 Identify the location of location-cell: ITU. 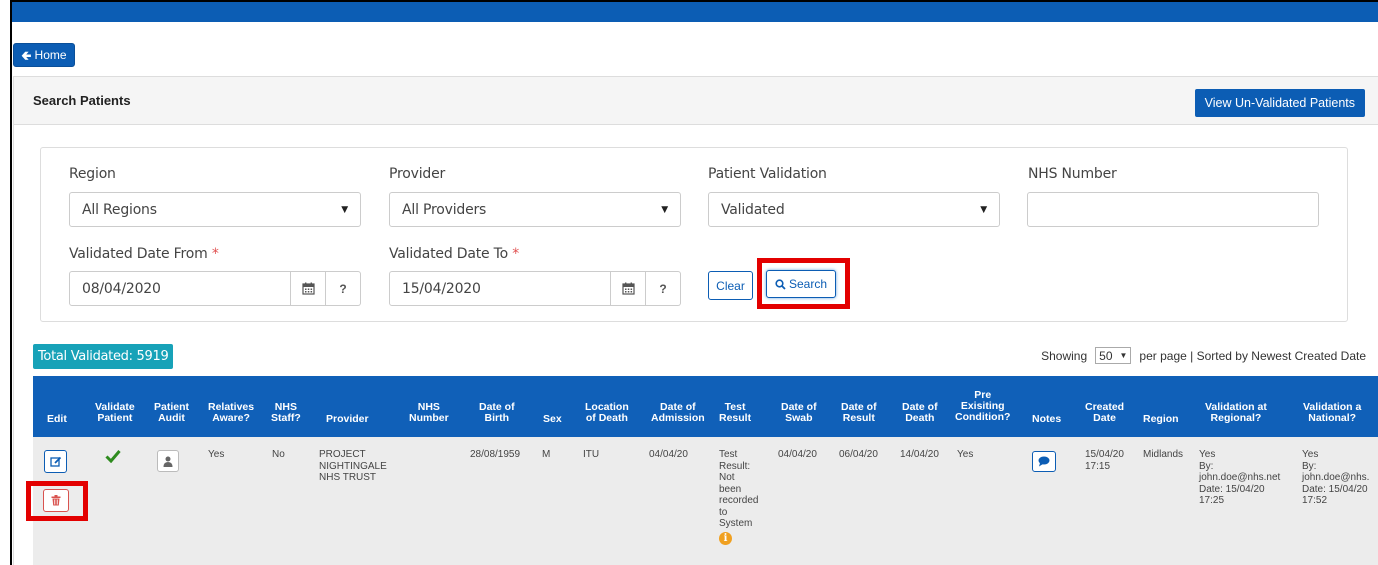
(591, 454).